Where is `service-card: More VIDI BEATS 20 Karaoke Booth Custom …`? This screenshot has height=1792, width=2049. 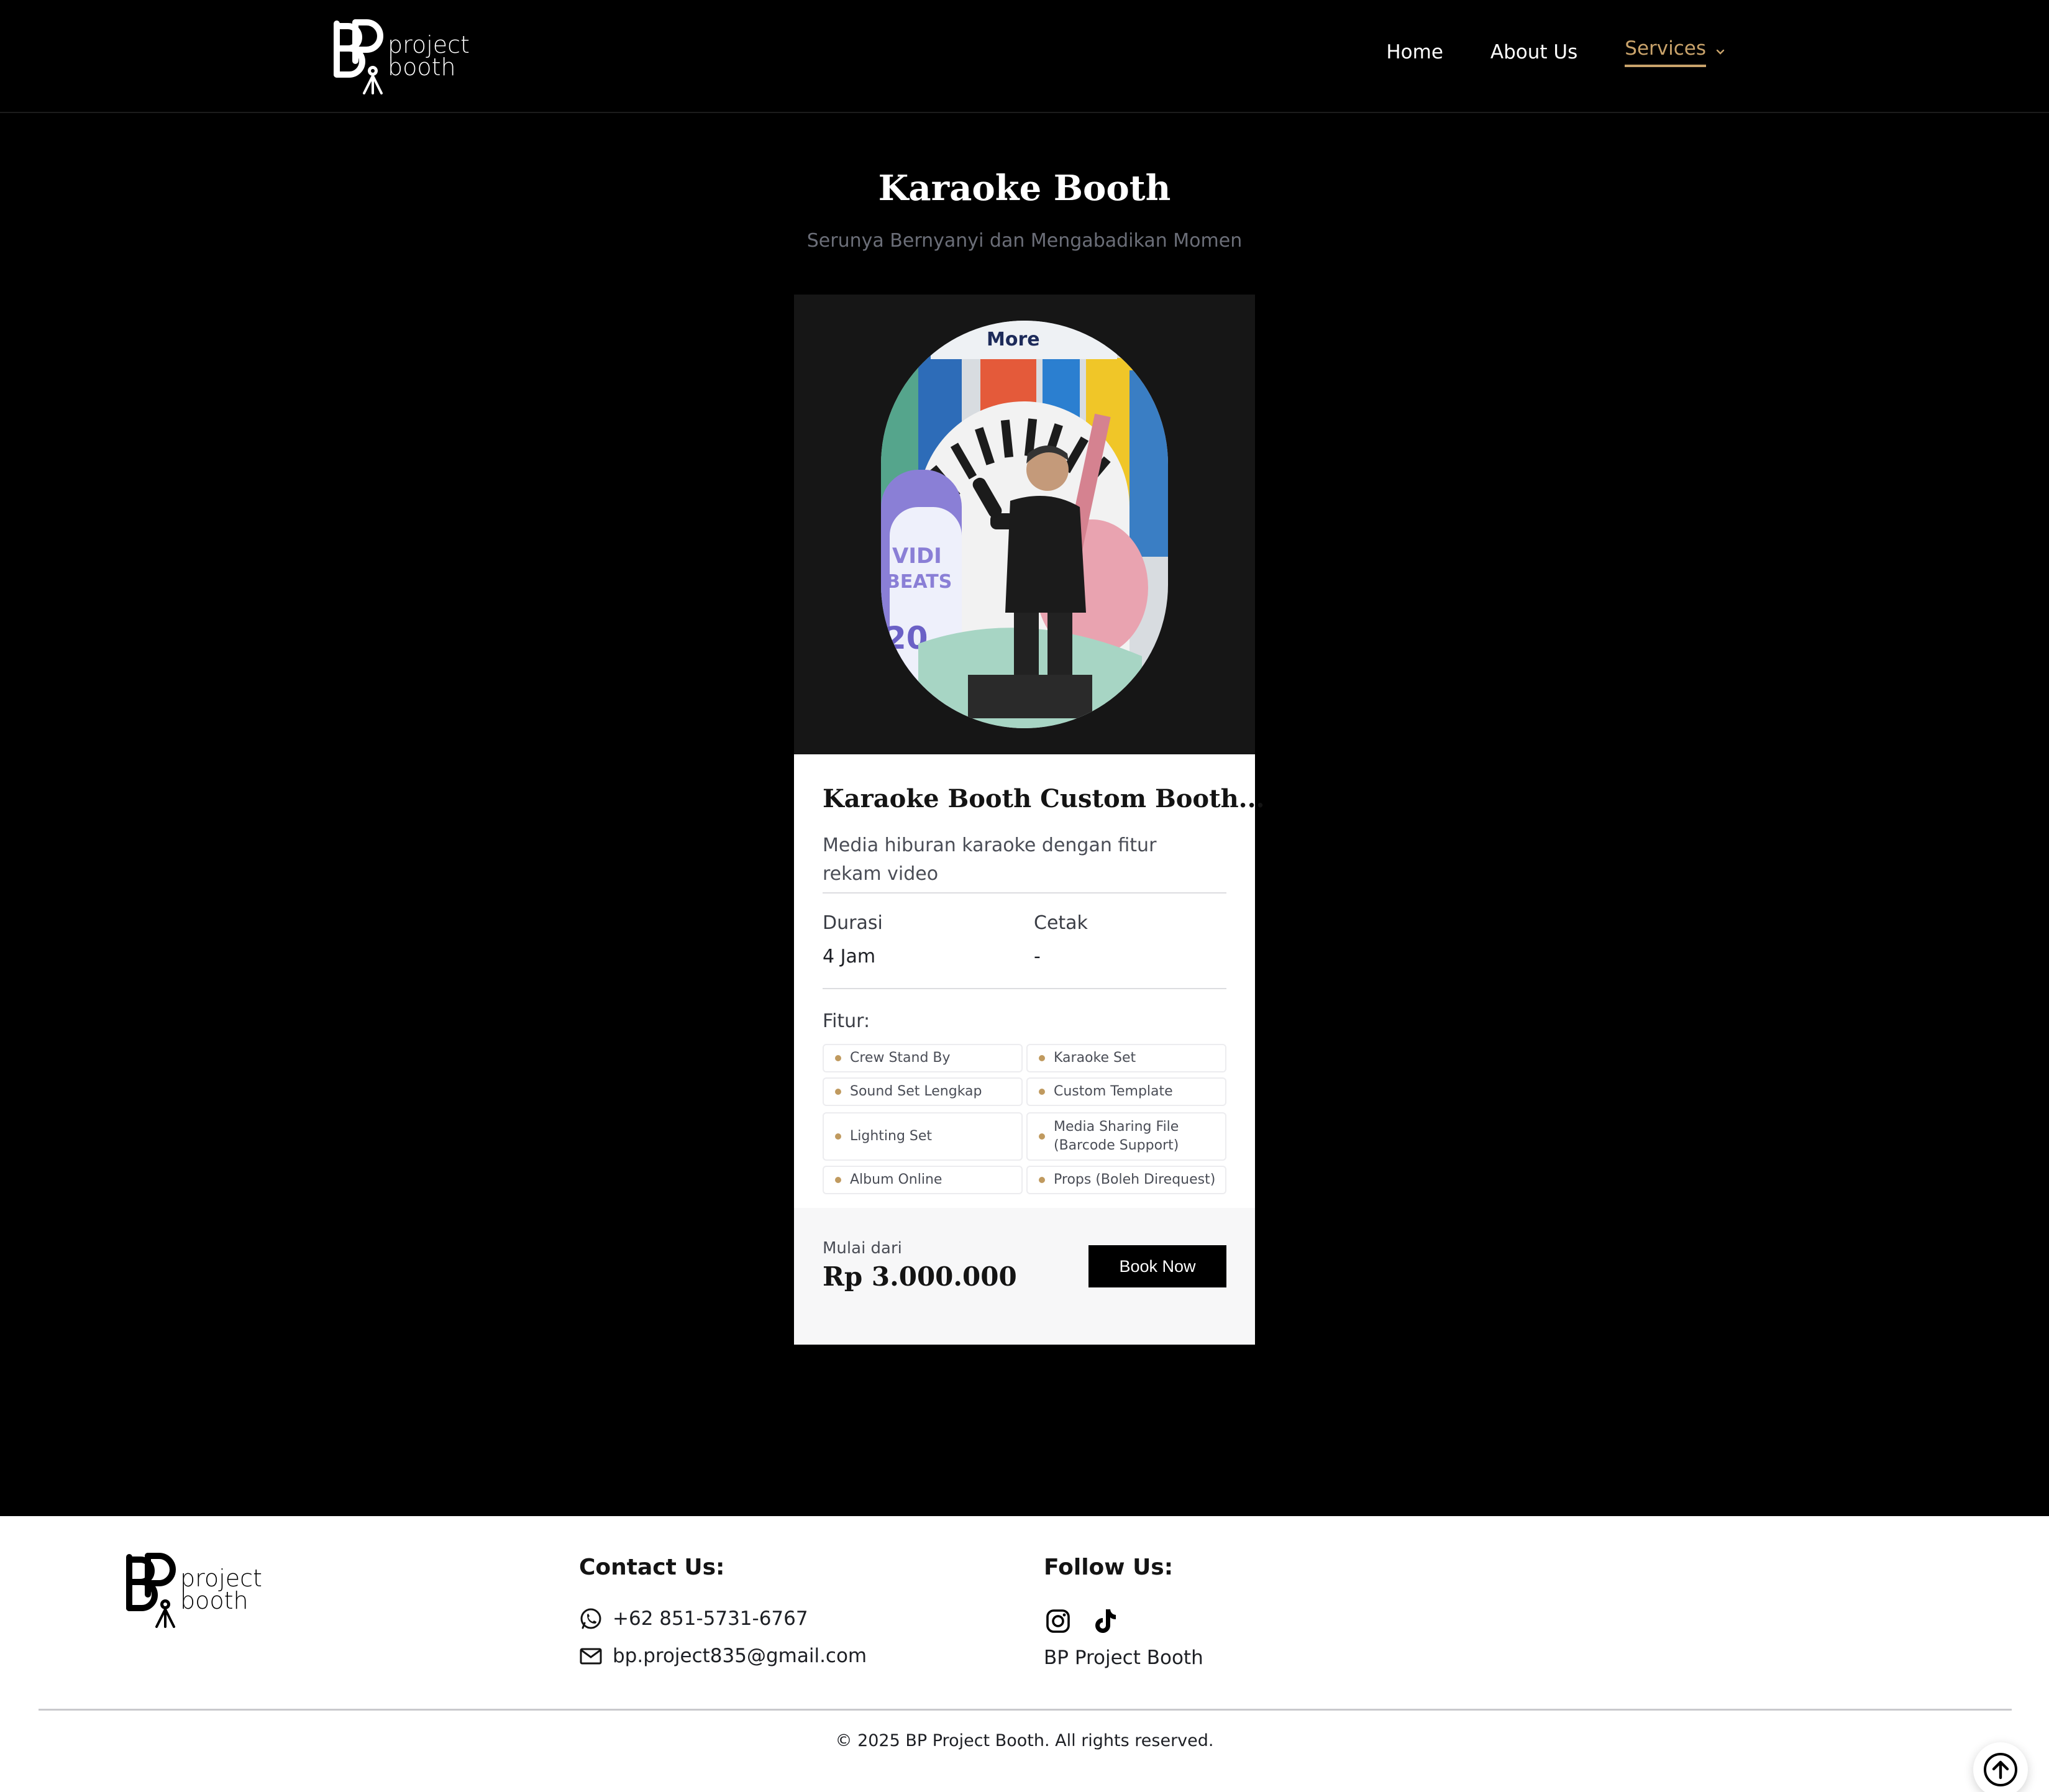 service-card: More VIDI BEATS 20 Karaoke Booth Custom … is located at coordinates (1029, 820).